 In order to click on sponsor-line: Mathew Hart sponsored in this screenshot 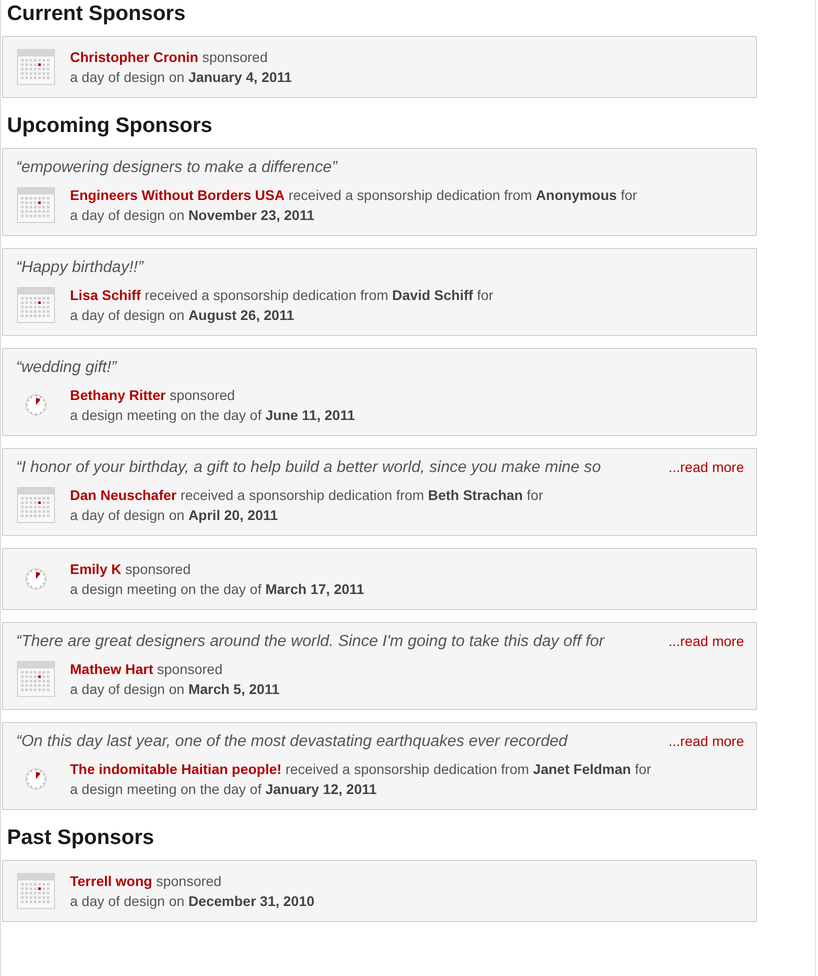, I will do `click(147, 669)`.